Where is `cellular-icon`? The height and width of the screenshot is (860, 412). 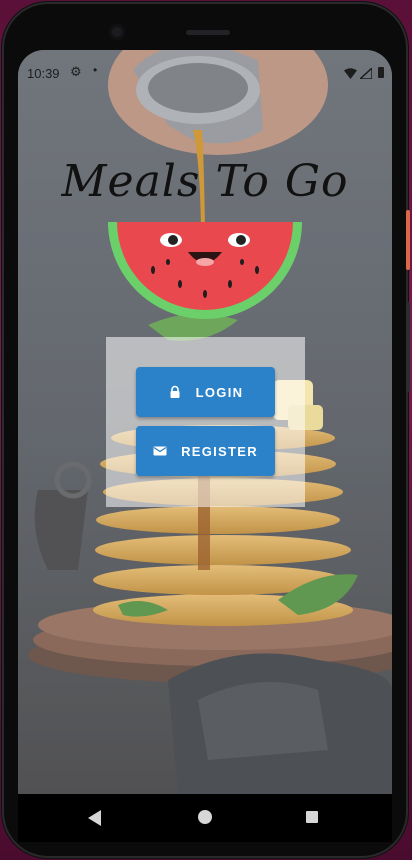 cellular-icon is located at coordinates (366, 73).